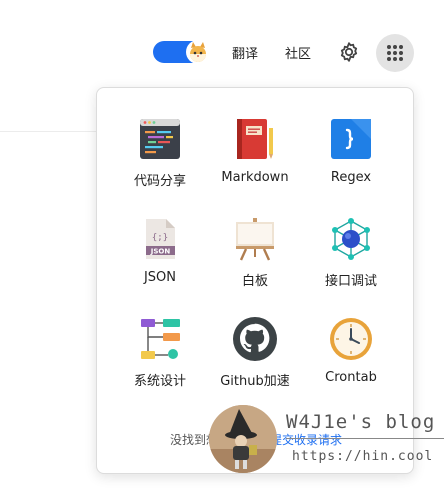 Image resolution: width=448 pixels, height=492 pixels. I want to click on clock-icon, so click(351, 339).